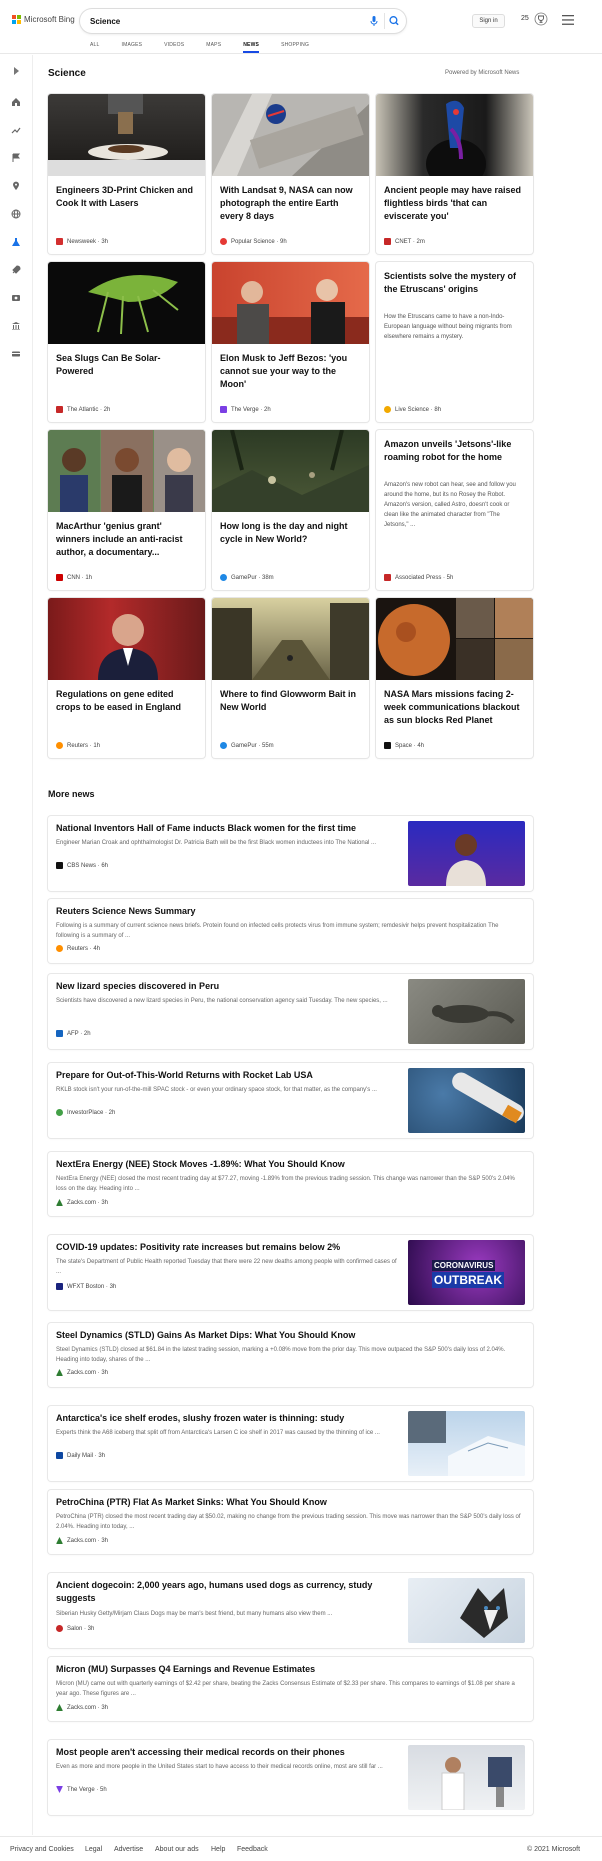  What do you see at coordinates (43, 19) in the screenshot?
I see `bing-logo: Microsoft Bing` at bounding box center [43, 19].